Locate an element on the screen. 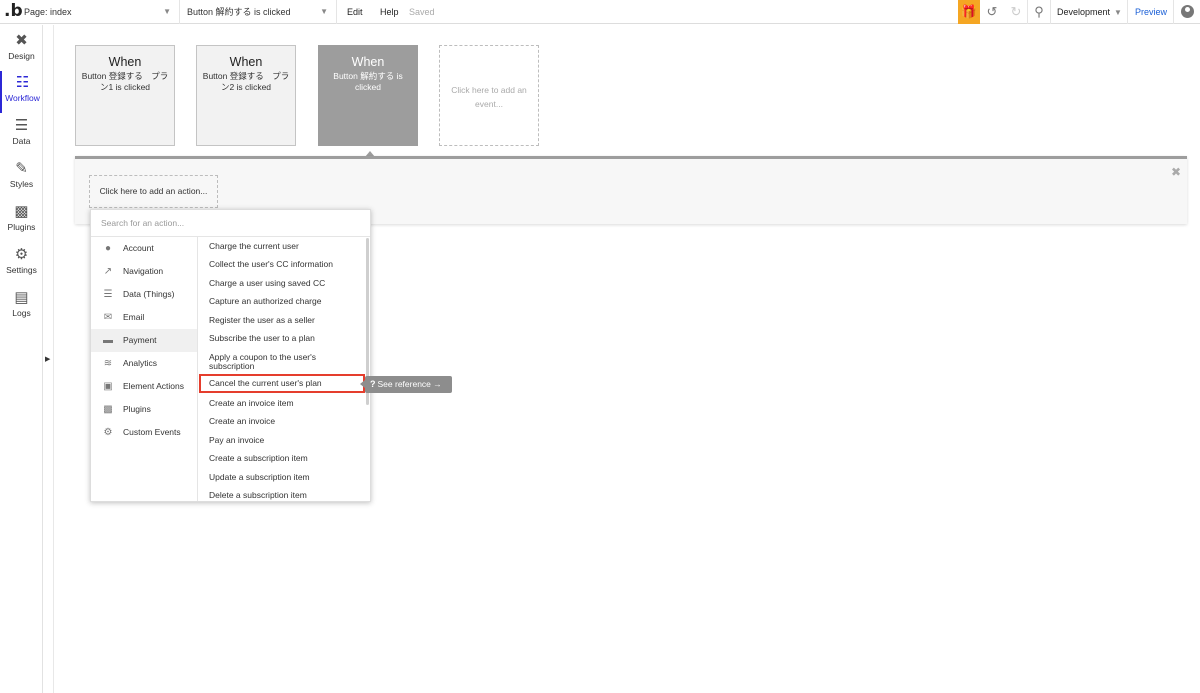 This screenshot has height=693, width=1200. sidebar-item-label: Settings is located at coordinates (21, 270).